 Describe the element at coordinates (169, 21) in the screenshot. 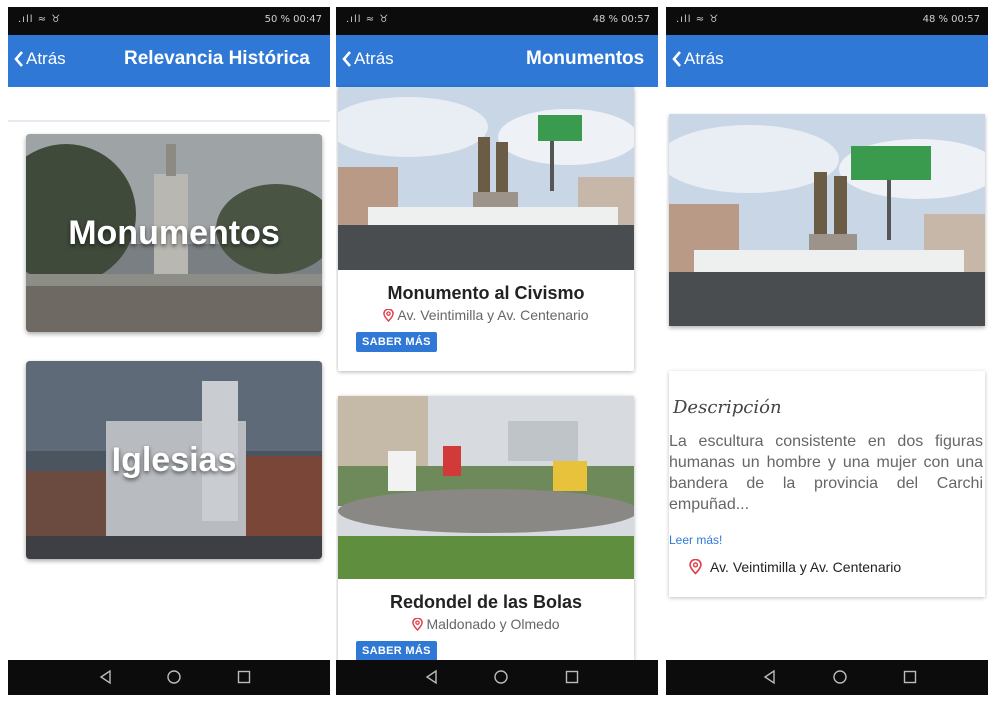

I see `status-bar: .ıll ≈ ♉ 50 % 00:47` at that location.